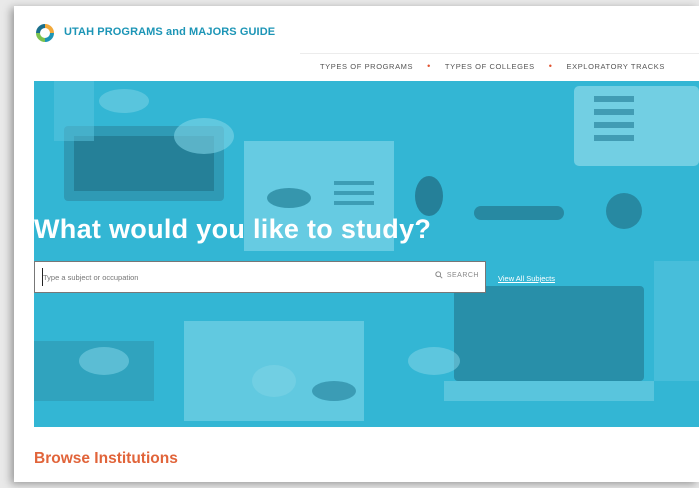  I want to click on hero-title: What would you like to study?, so click(233, 229).